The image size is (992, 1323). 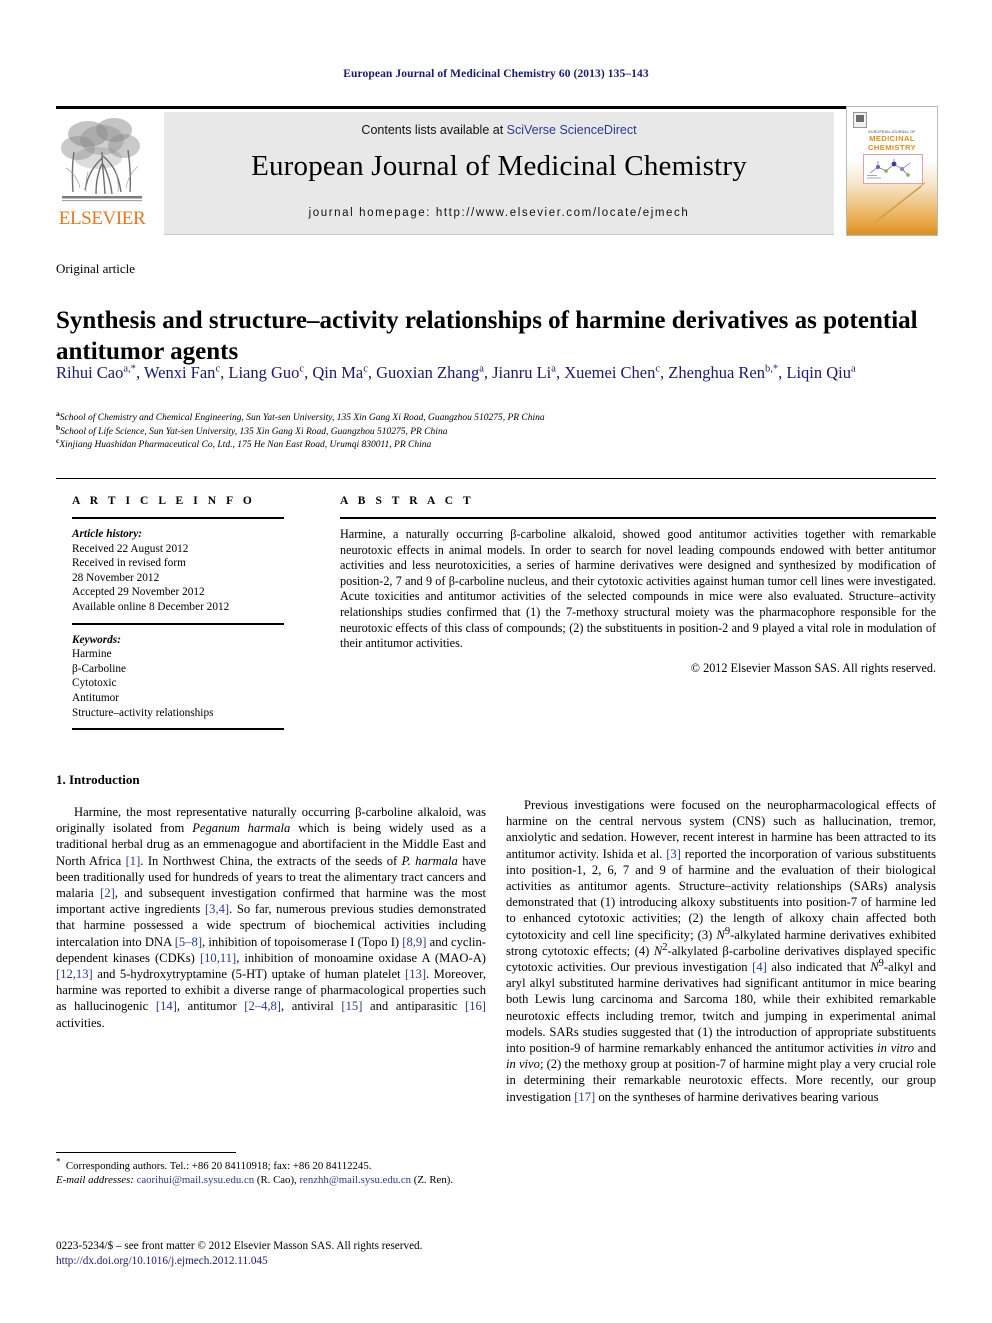 I want to click on info-abstract-top-rule, so click(x=496, y=478).